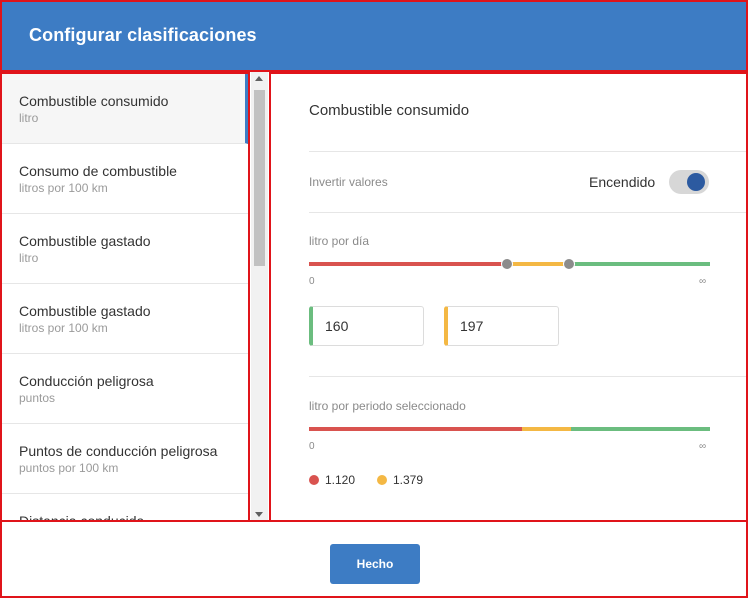  Describe the element at coordinates (339, 241) in the screenshot. I see `per-day-label: litro por día` at that location.